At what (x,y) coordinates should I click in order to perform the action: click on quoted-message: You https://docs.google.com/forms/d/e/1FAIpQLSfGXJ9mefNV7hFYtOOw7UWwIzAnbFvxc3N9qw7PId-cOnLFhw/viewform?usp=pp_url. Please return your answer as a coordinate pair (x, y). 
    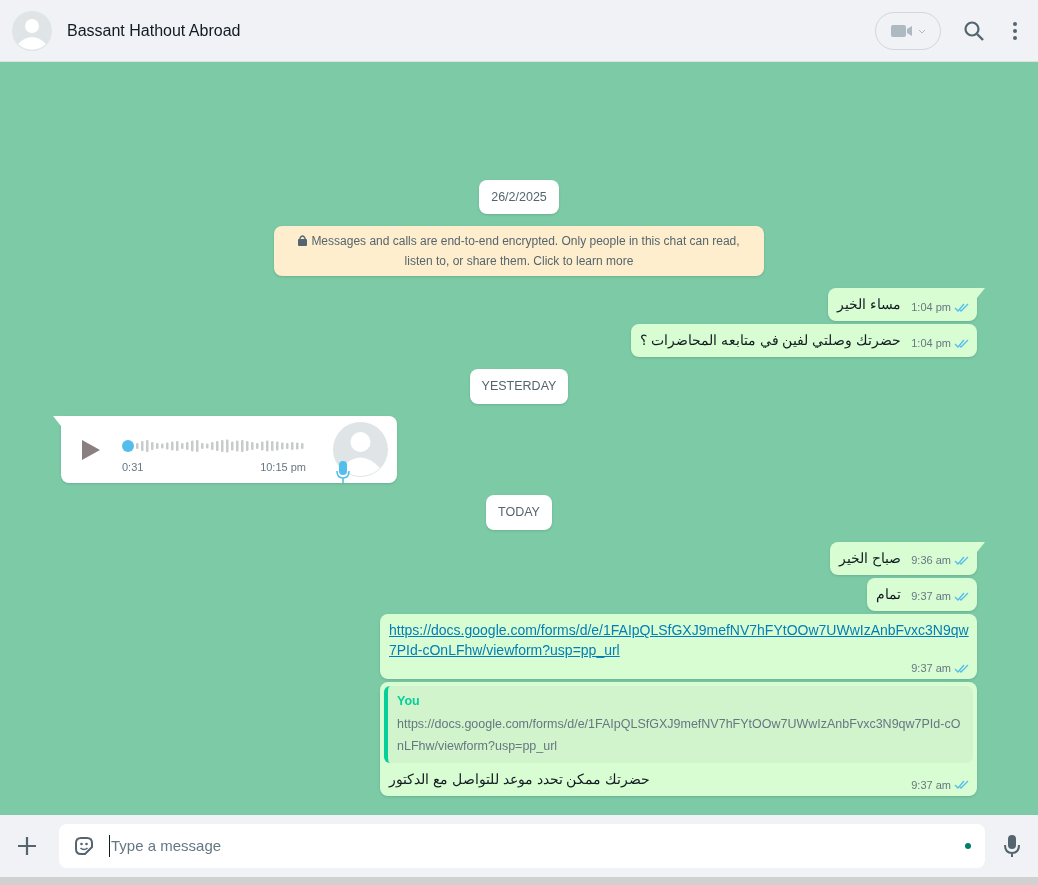
    Looking at the image, I should click on (678, 724).